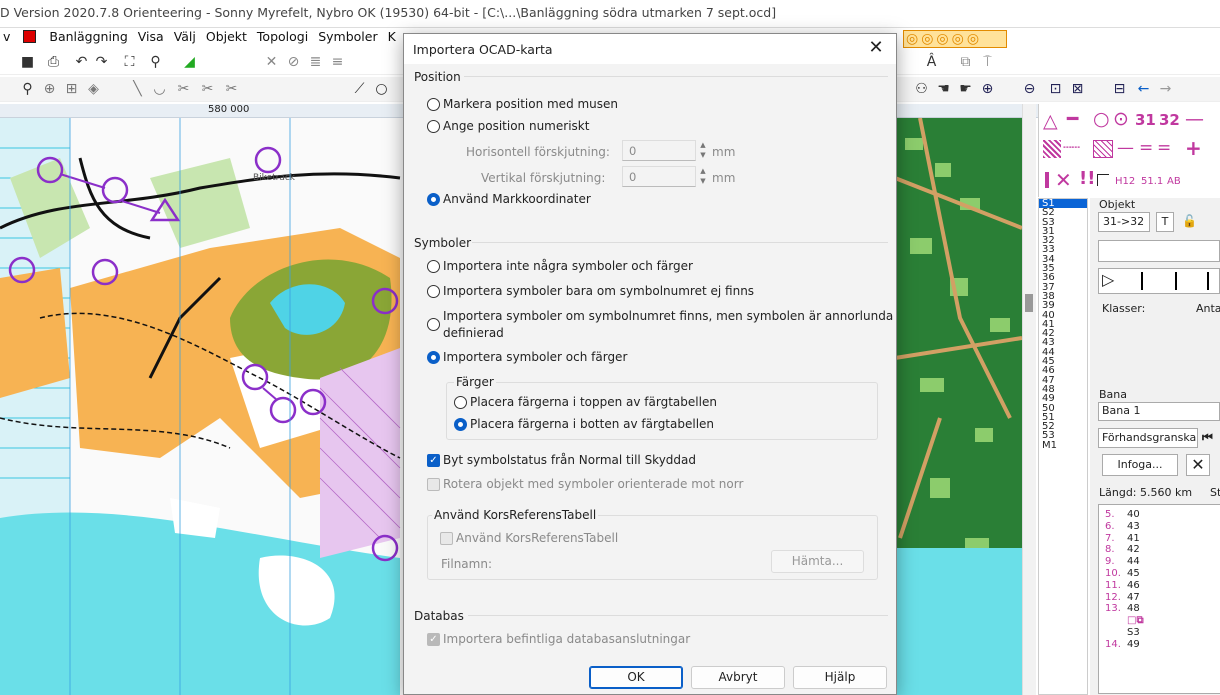 This screenshot has height=695, width=1220. What do you see at coordinates (566, 639) in the screenshot?
I see `chk-database-label: Importera befintliga databasanslutningar` at bounding box center [566, 639].